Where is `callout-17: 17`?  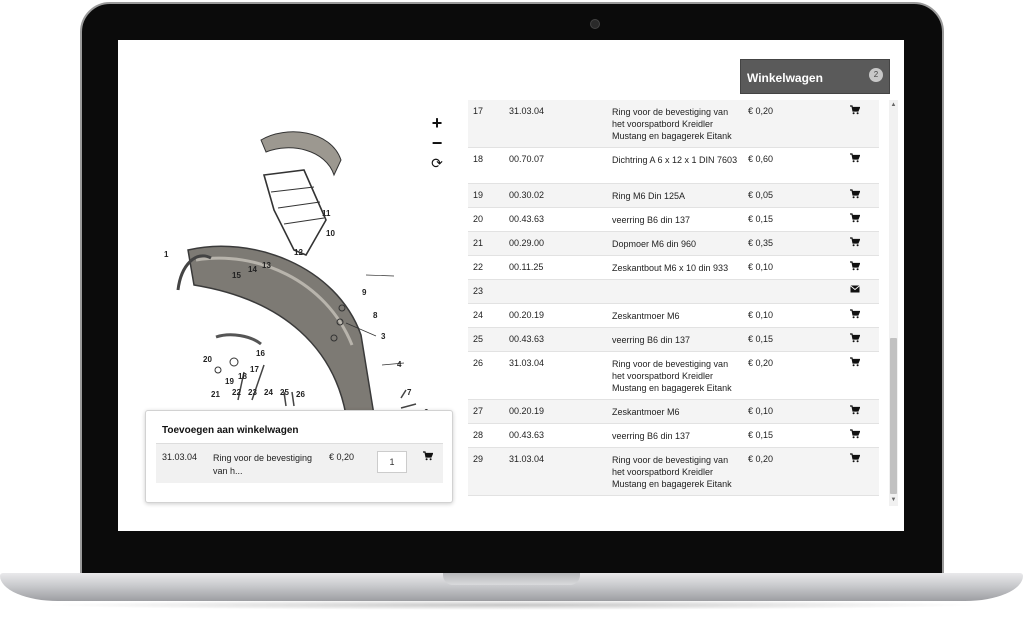 callout-17: 17 is located at coordinates (254, 369).